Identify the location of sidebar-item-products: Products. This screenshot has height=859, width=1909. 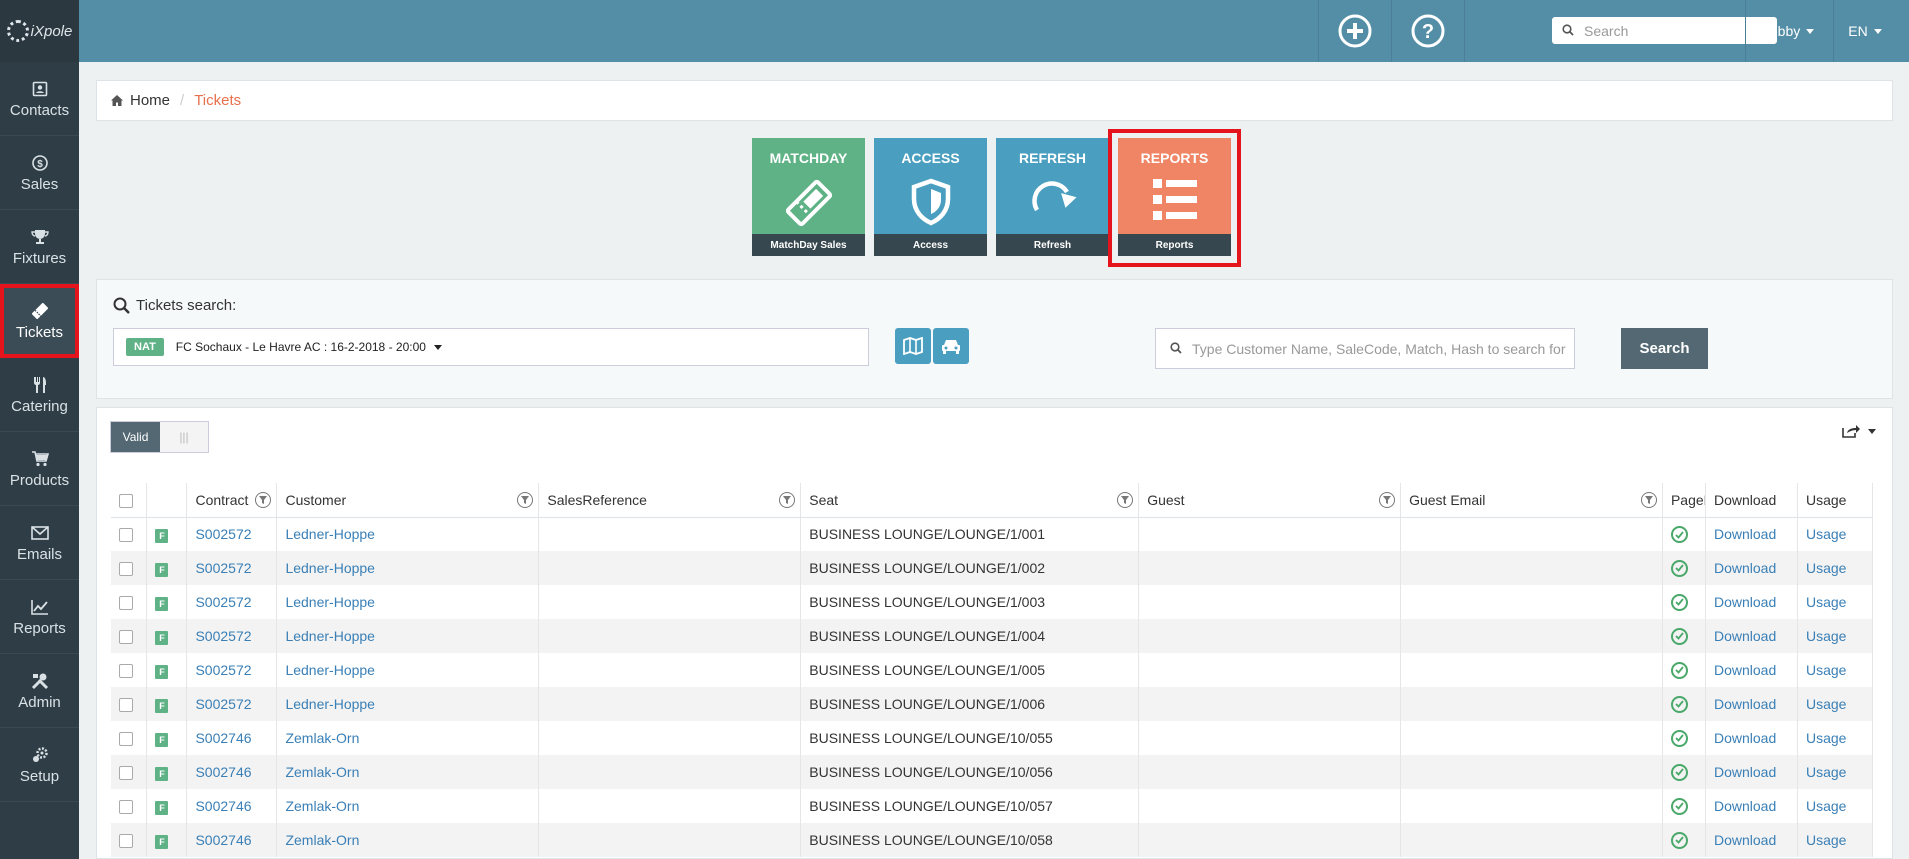
(39, 469).